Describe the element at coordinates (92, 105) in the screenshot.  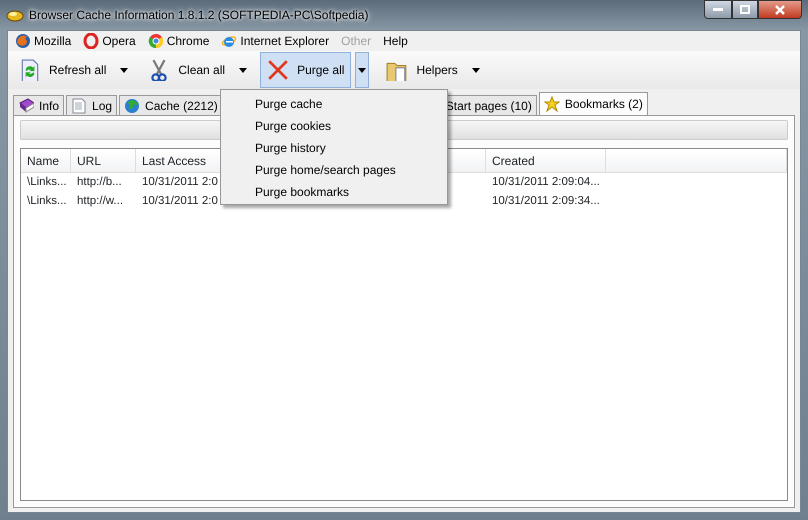
I see `tab: Log` at that location.